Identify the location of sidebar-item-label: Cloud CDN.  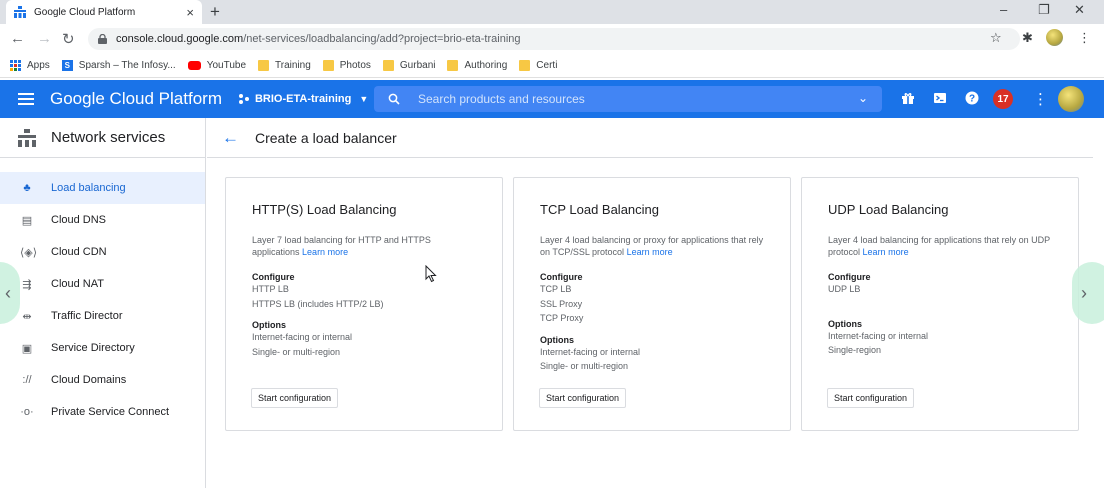
(79, 252).